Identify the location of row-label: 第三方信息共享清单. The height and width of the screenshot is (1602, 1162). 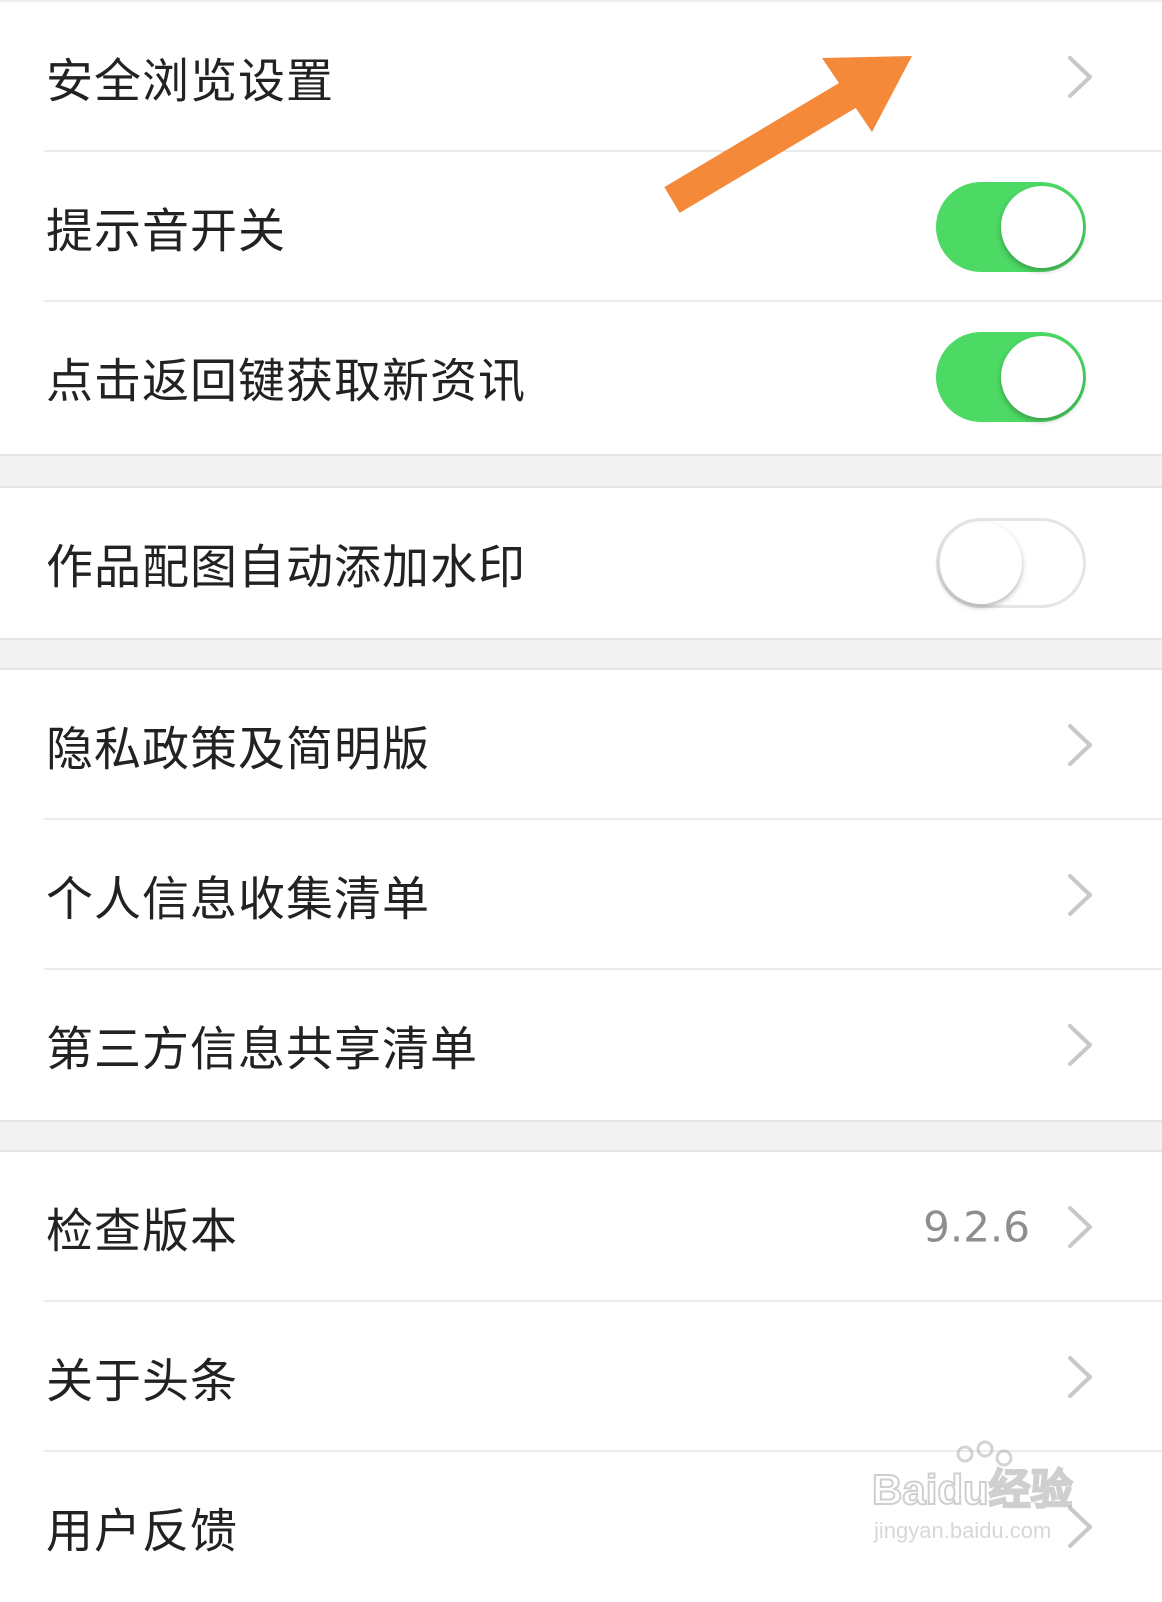
(262, 1050).